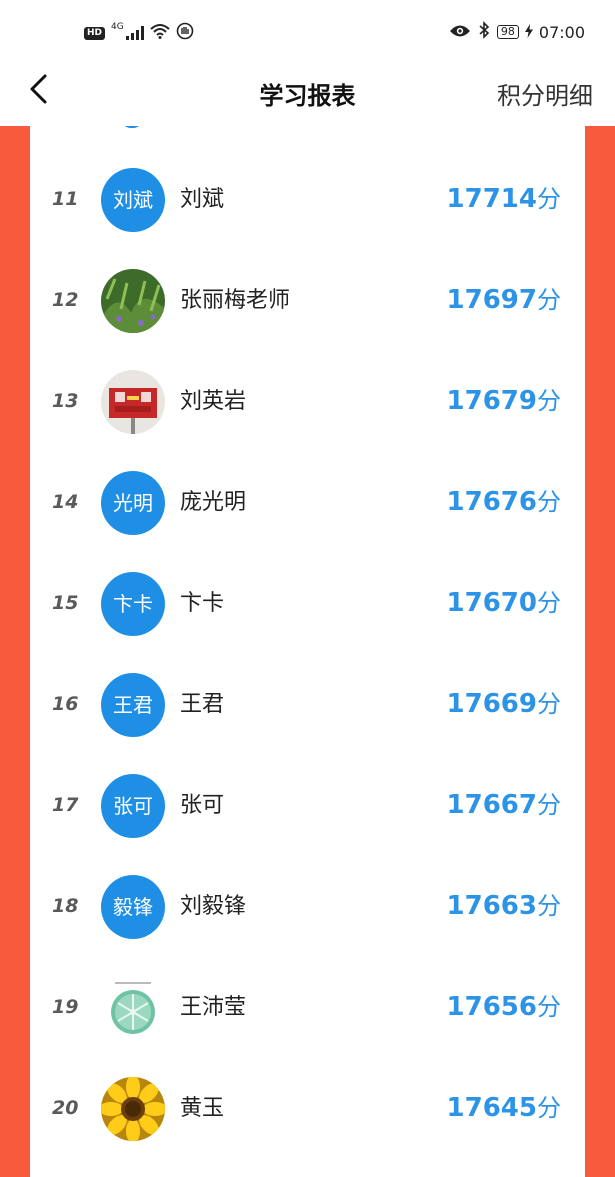 The width and height of the screenshot is (615, 1177). I want to click on avatar: 王君, so click(133, 705).